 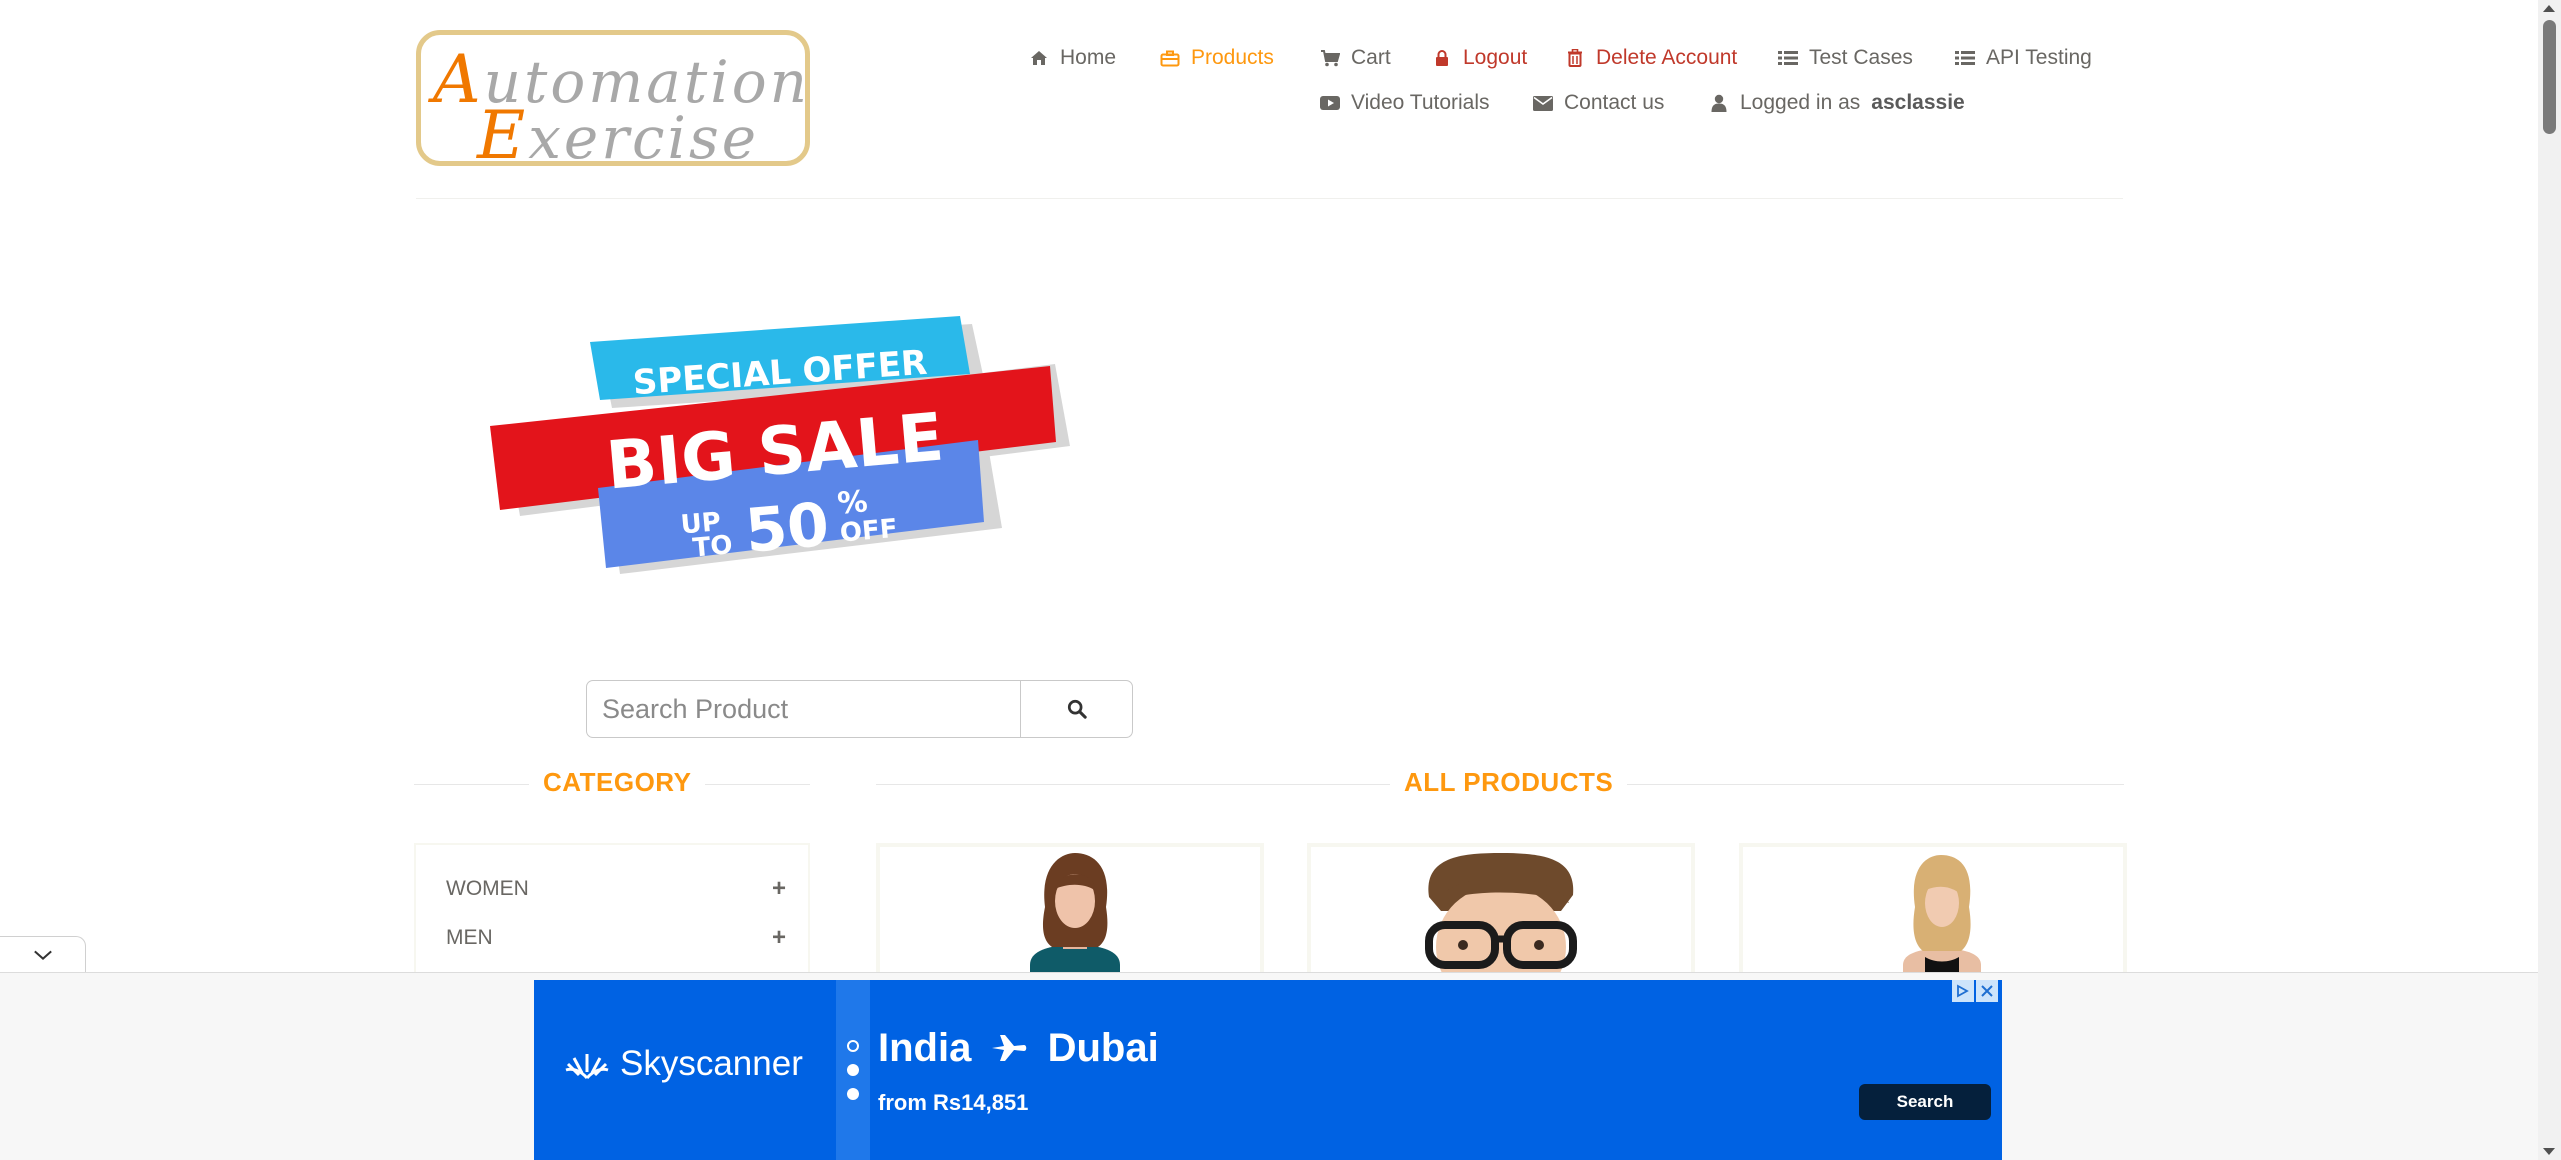 I want to click on nav-api-testing-label: API Testing, so click(x=2039, y=57).